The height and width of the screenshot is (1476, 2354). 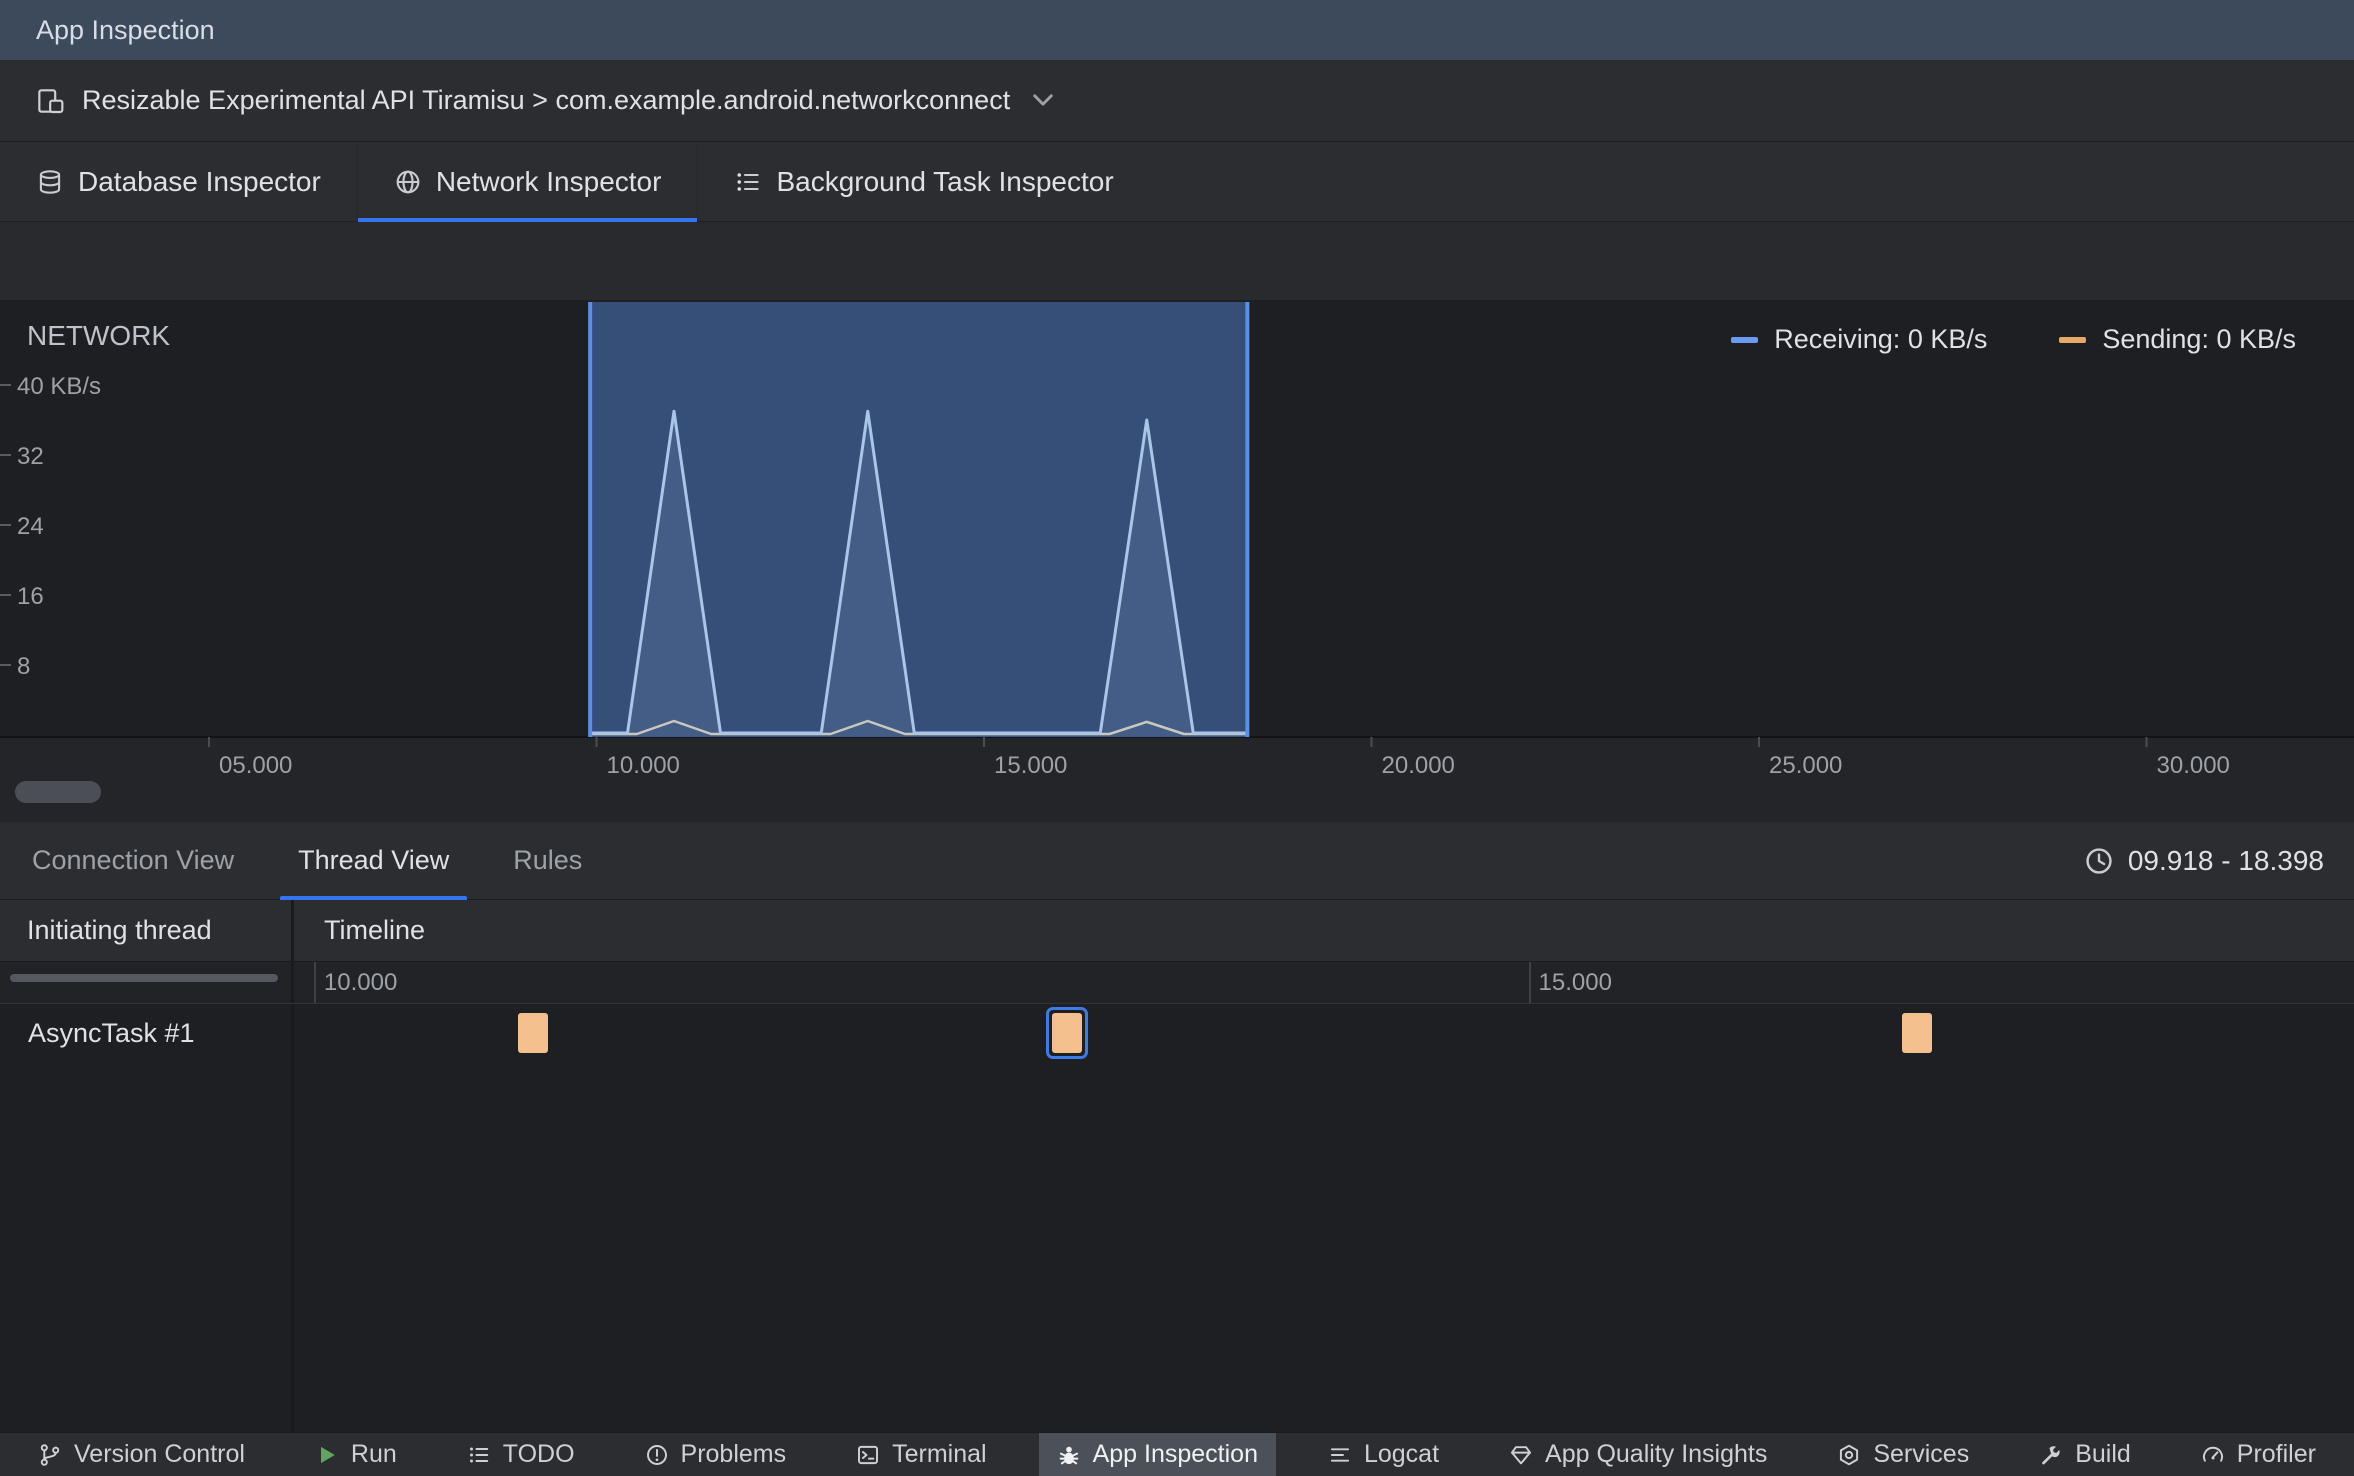 I want to click on svg-text: 20.000, so click(x=1418, y=765).